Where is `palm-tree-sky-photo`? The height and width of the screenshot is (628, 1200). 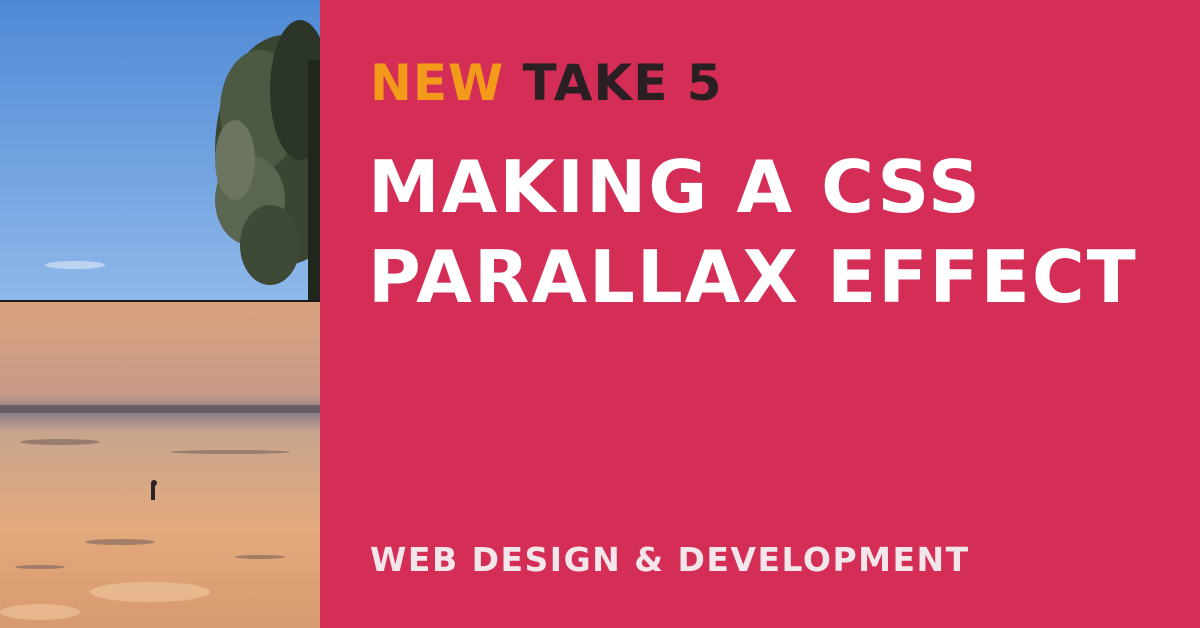 palm-tree-sky-photo is located at coordinates (160, 150).